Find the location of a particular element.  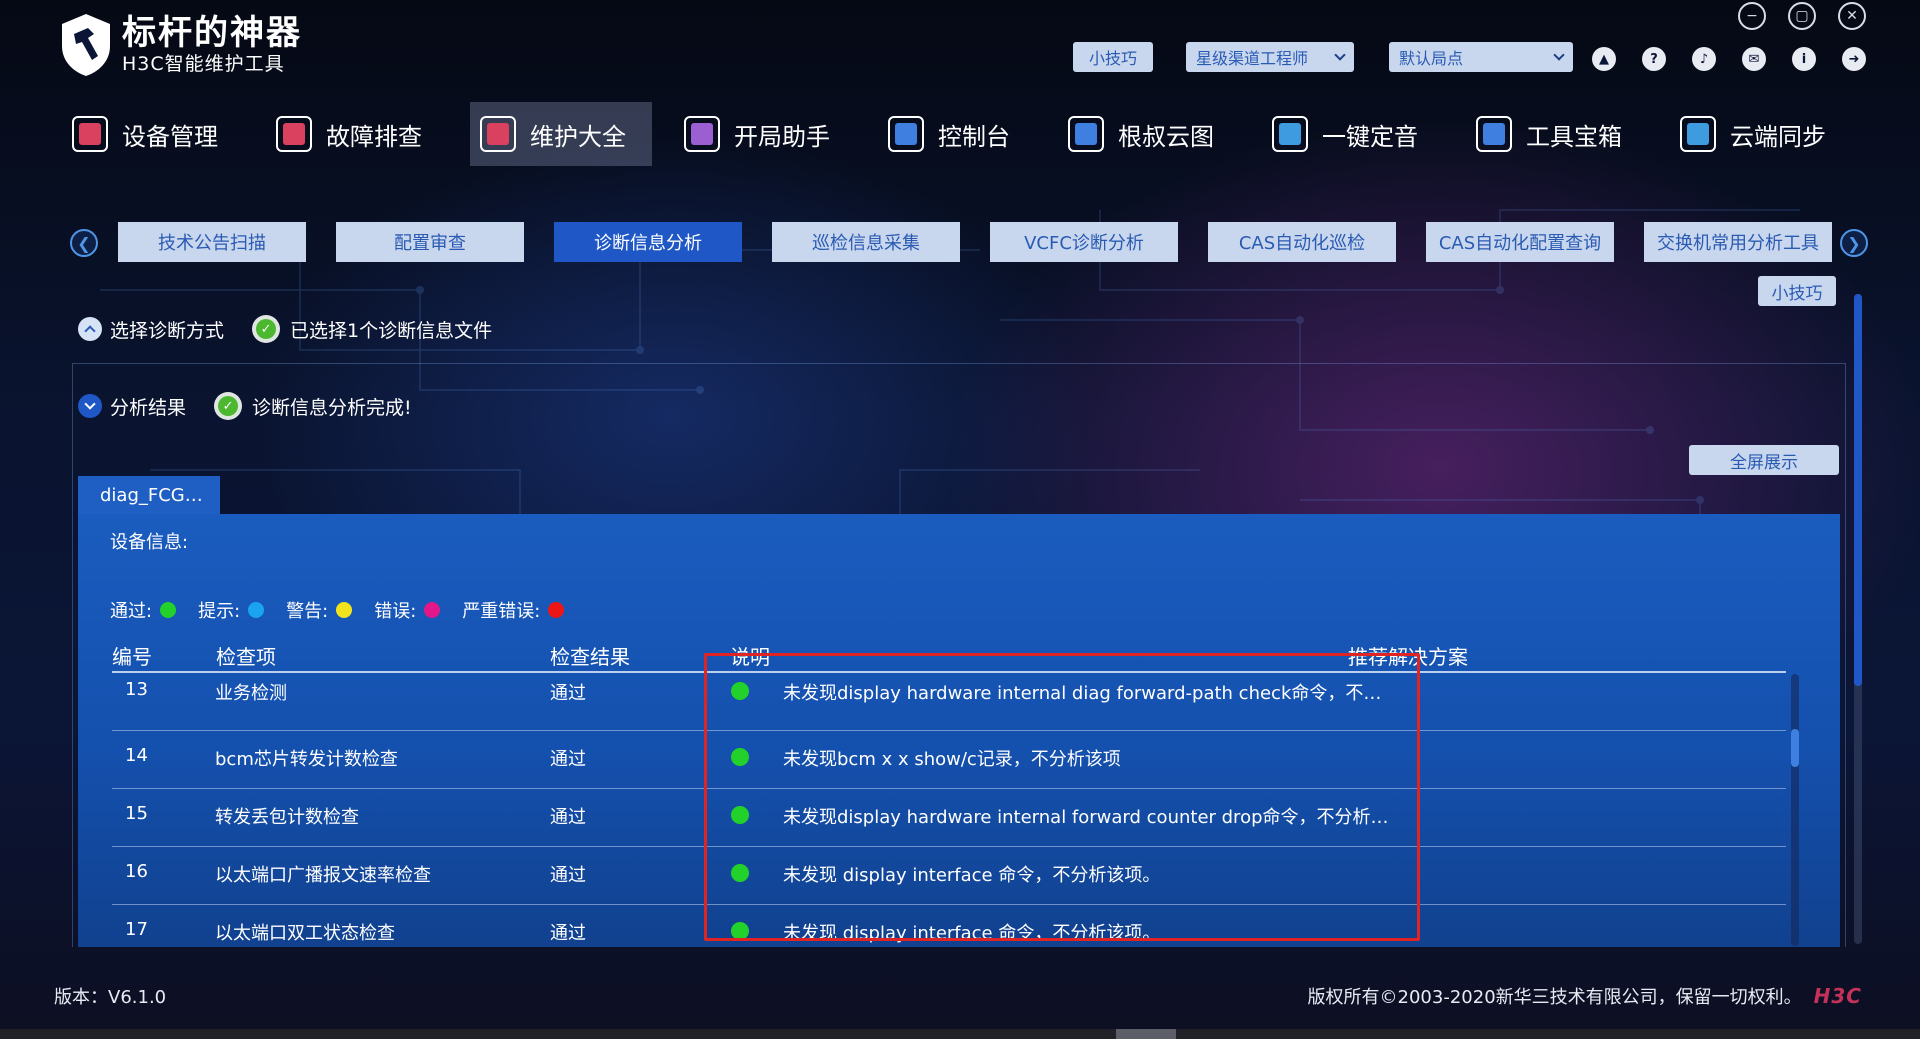

legend-critical: 严重错误: is located at coordinates (513, 610).